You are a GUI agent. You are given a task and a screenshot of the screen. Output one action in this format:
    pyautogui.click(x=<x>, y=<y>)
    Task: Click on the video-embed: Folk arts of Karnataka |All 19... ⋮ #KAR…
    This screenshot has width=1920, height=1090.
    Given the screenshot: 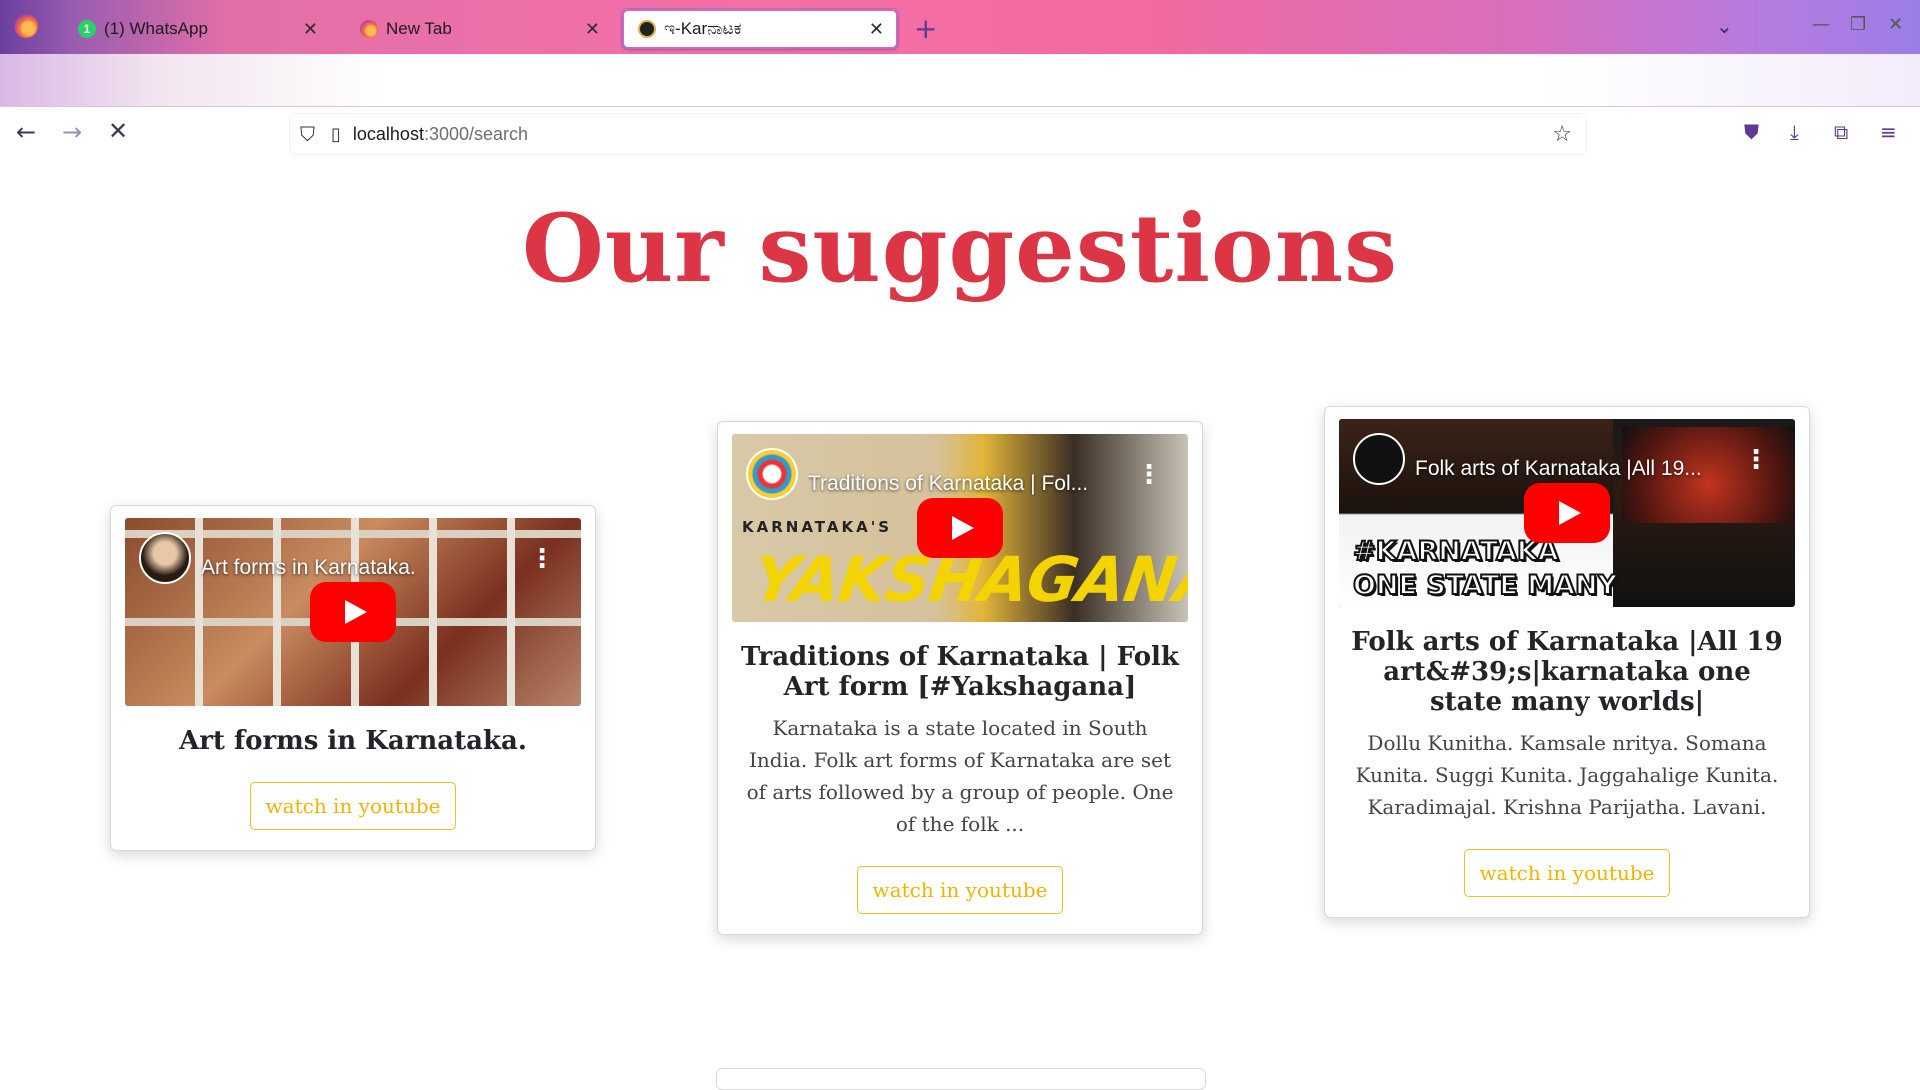 What is the action you would take?
    pyautogui.click(x=1567, y=513)
    